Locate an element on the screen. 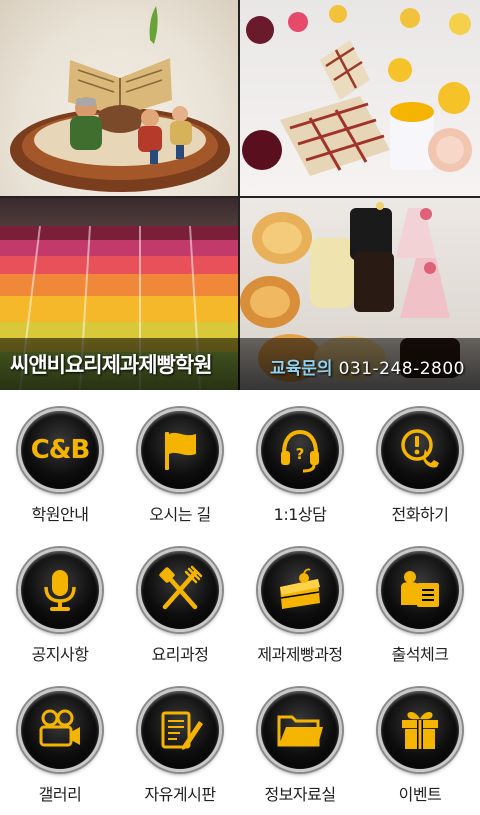 The width and height of the screenshot is (480, 815). flag-icon is located at coordinates (180, 451).